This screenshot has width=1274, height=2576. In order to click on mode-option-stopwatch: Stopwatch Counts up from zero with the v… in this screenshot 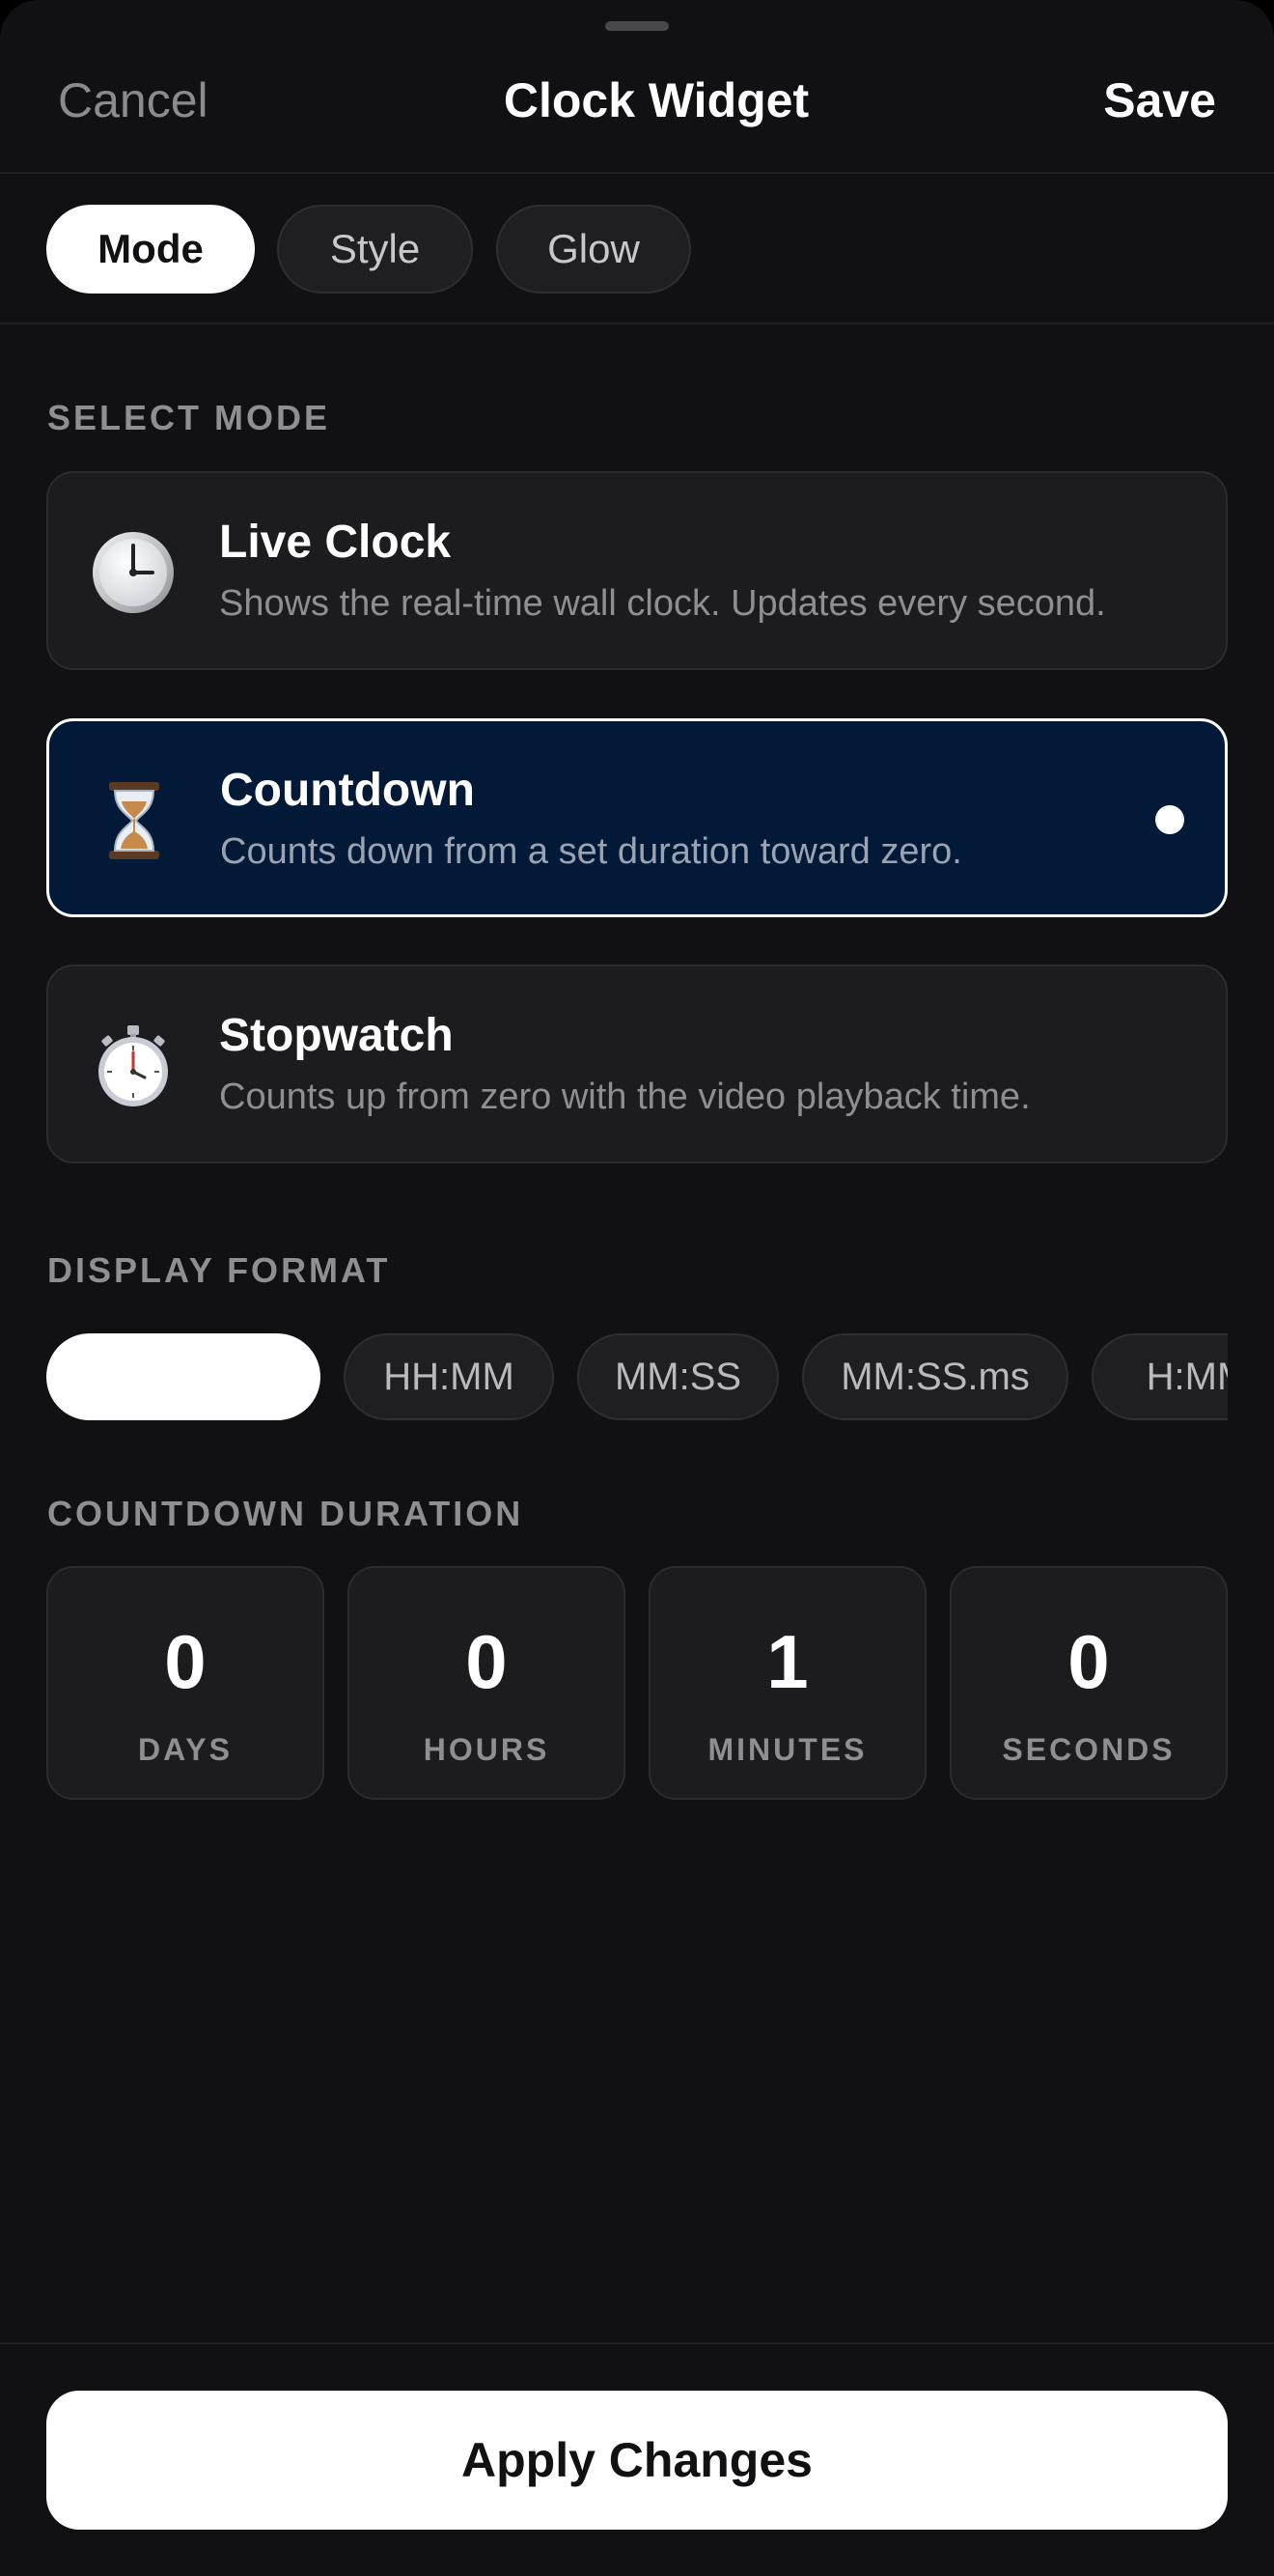, I will do `click(637, 1064)`.